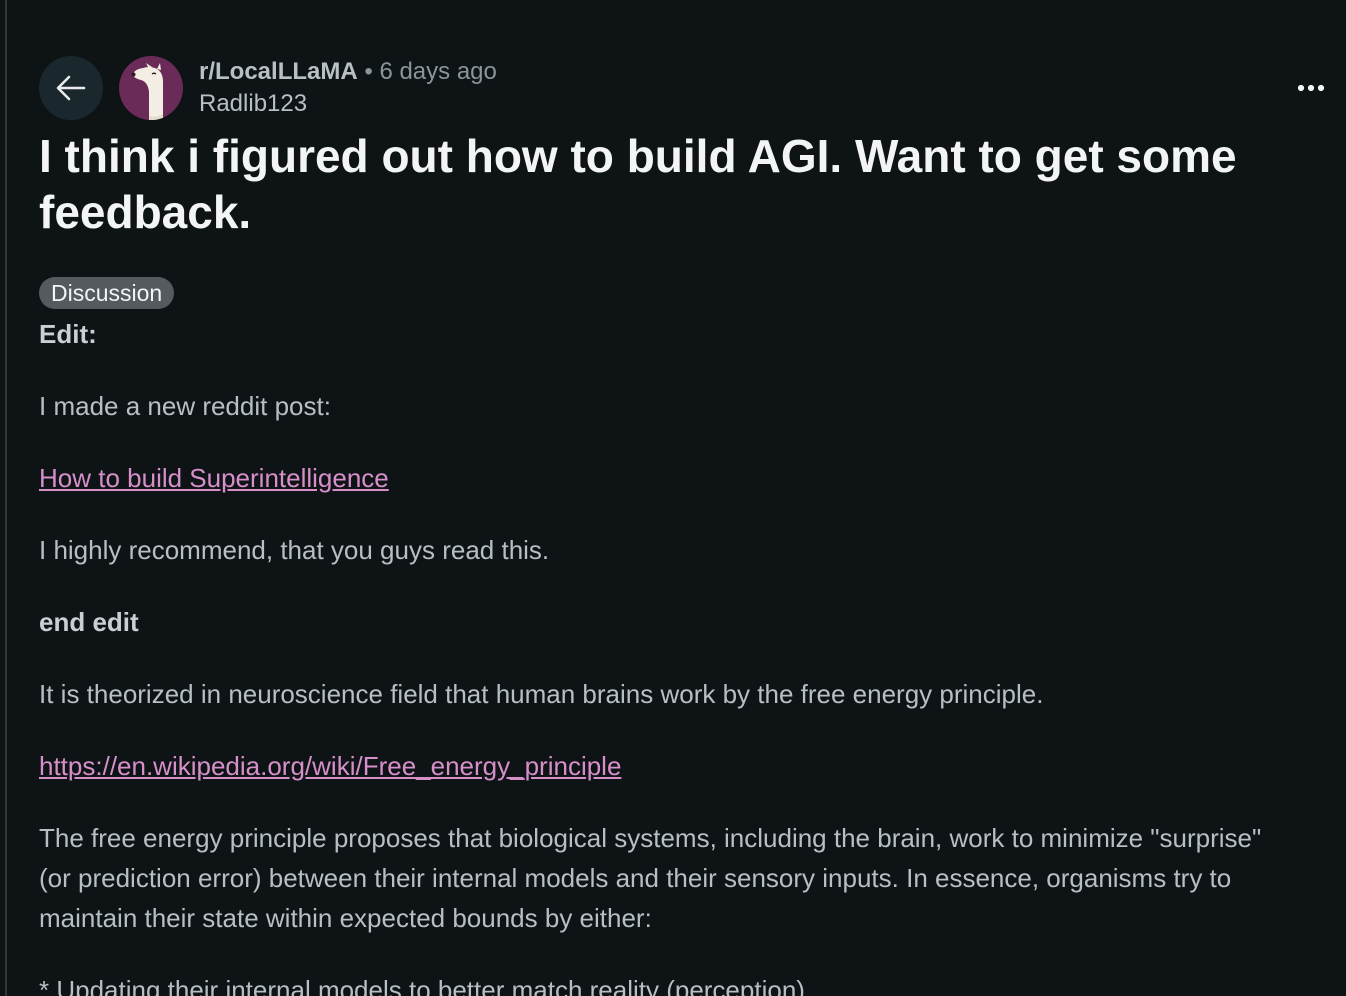 The height and width of the screenshot is (996, 1346). What do you see at coordinates (68, 334) in the screenshot?
I see `edit-heading: Edit:` at bounding box center [68, 334].